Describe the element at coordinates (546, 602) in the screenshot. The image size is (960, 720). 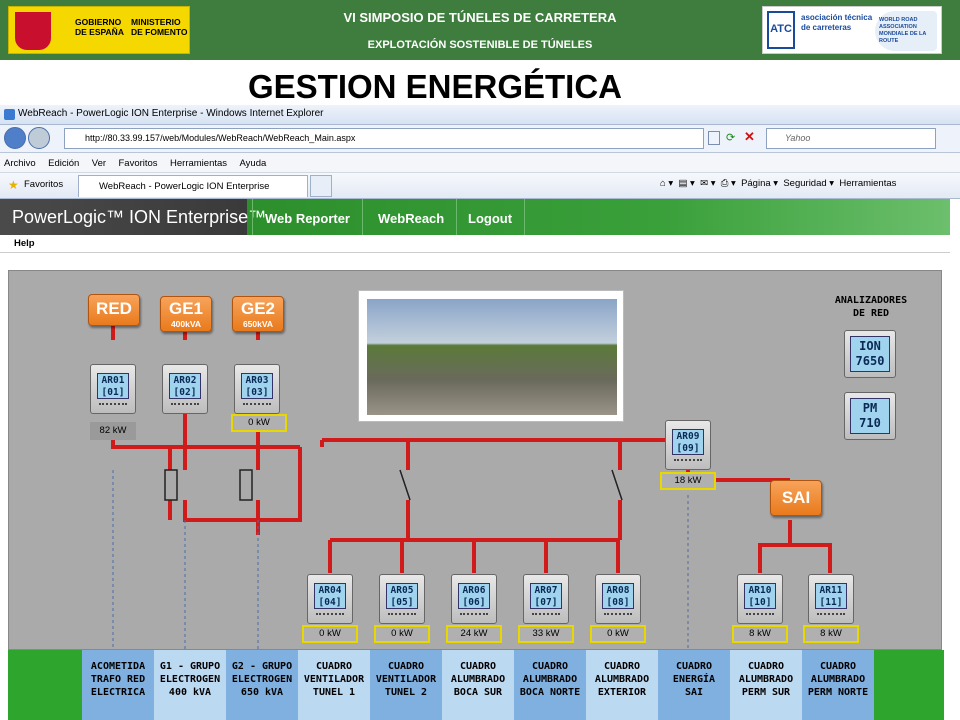
I see `meter-num: [07]` at that location.